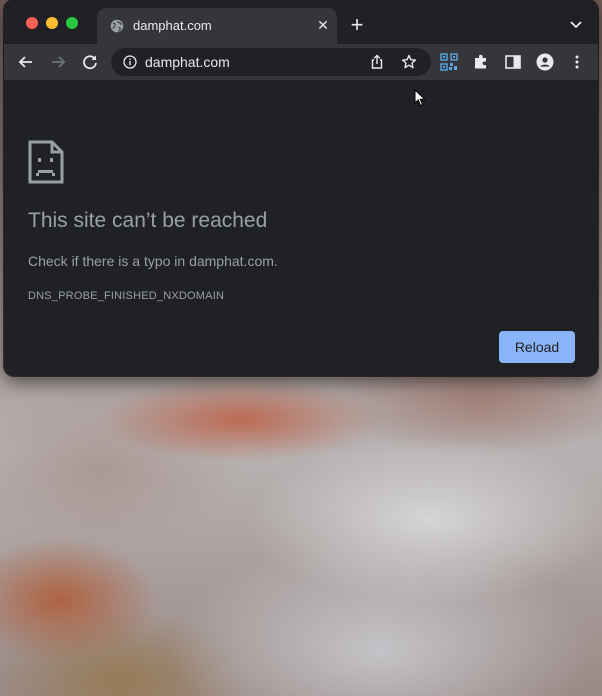  I want to click on new-tab-button: +, so click(357, 25).